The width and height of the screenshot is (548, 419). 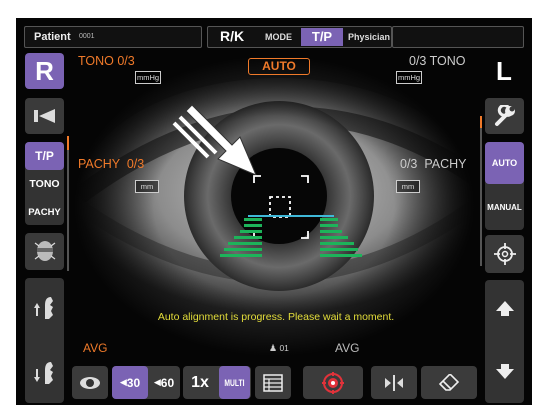 I want to click on patient-field: Patient 0001, so click(x=113, y=37).